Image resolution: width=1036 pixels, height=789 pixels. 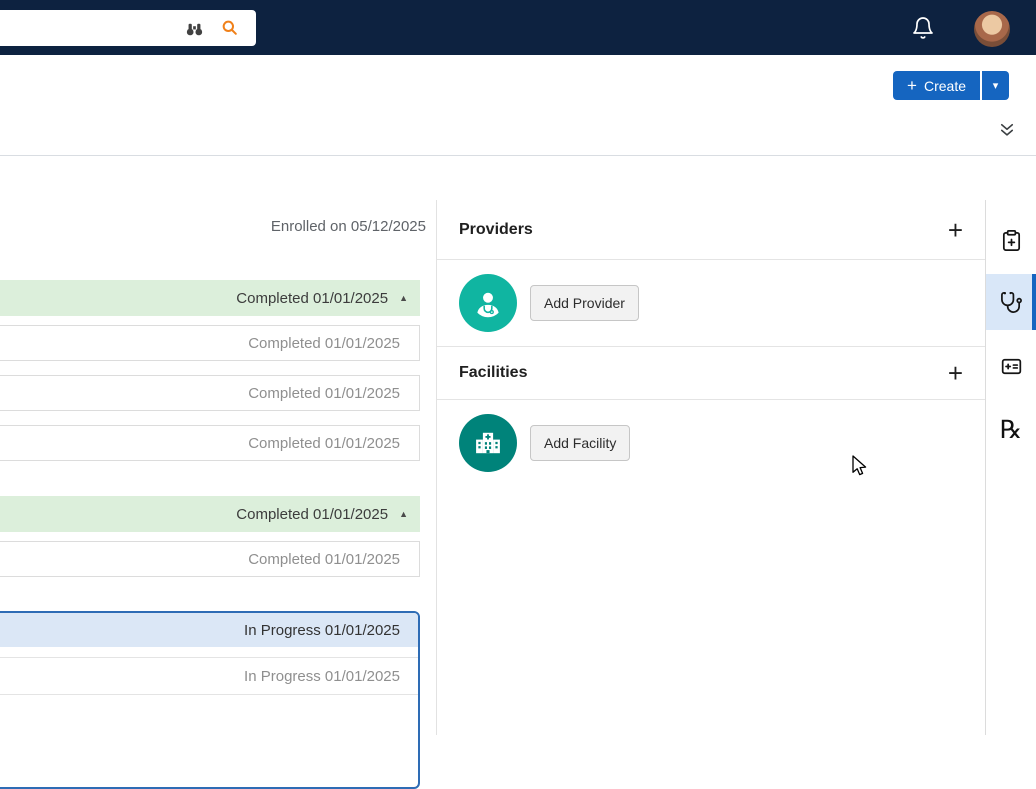 What do you see at coordinates (711, 303) in the screenshot?
I see `provider-row: Add Provider` at bounding box center [711, 303].